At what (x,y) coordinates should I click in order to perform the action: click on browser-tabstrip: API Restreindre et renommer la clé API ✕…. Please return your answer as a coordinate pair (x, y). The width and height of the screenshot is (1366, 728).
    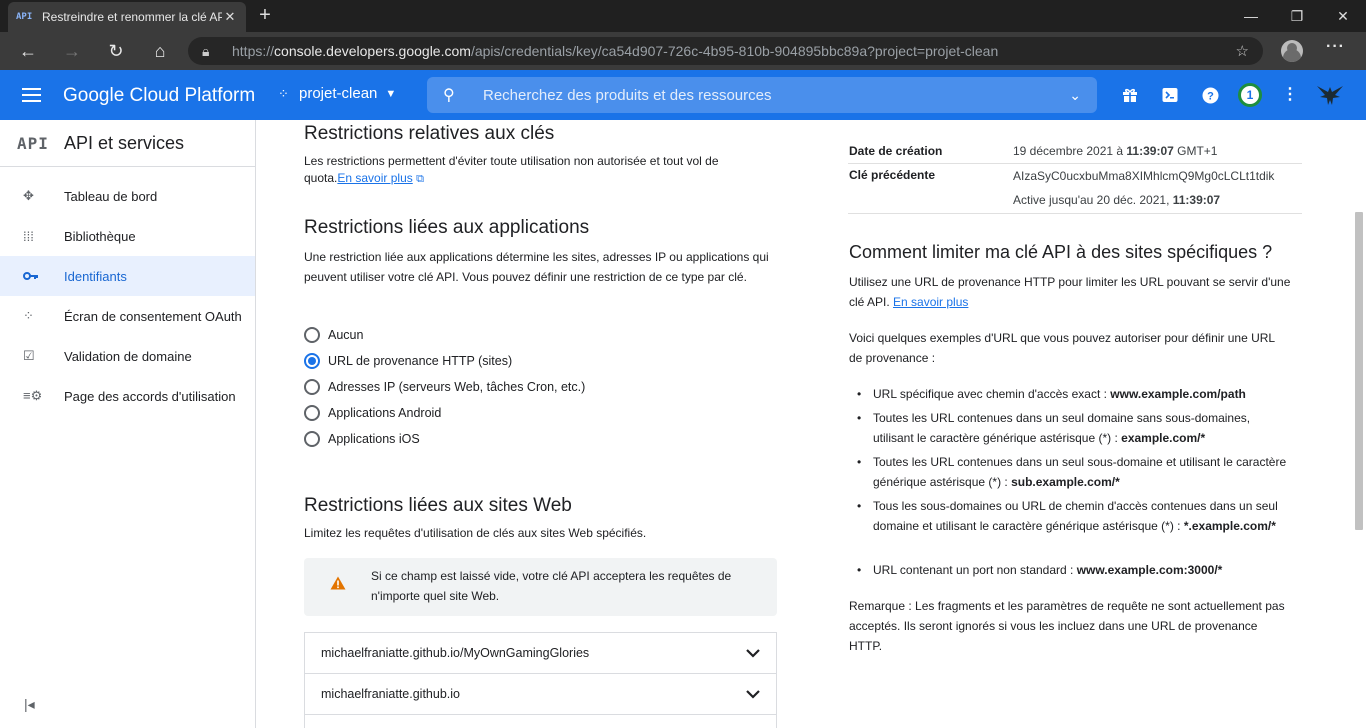
    Looking at the image, I should click on (683, 16).